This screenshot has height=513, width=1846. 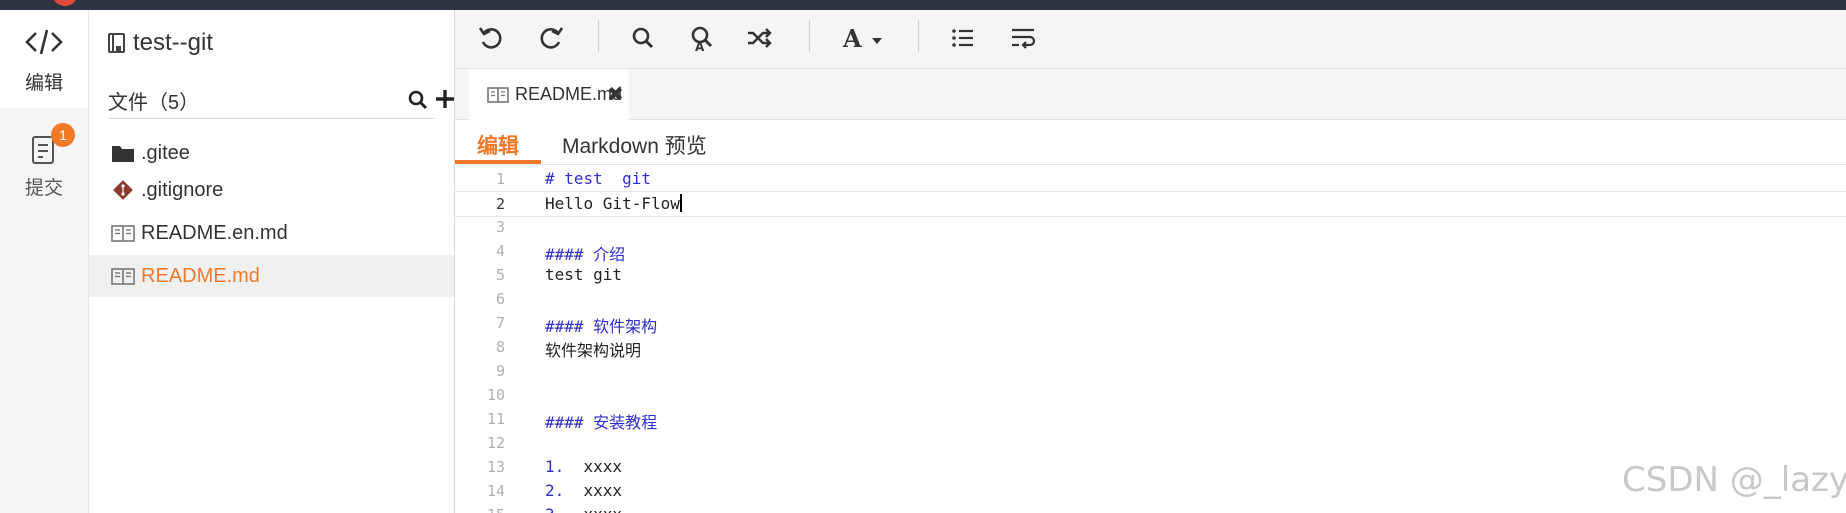 I want to click on line-number: 9, so click(x=500, y=371).